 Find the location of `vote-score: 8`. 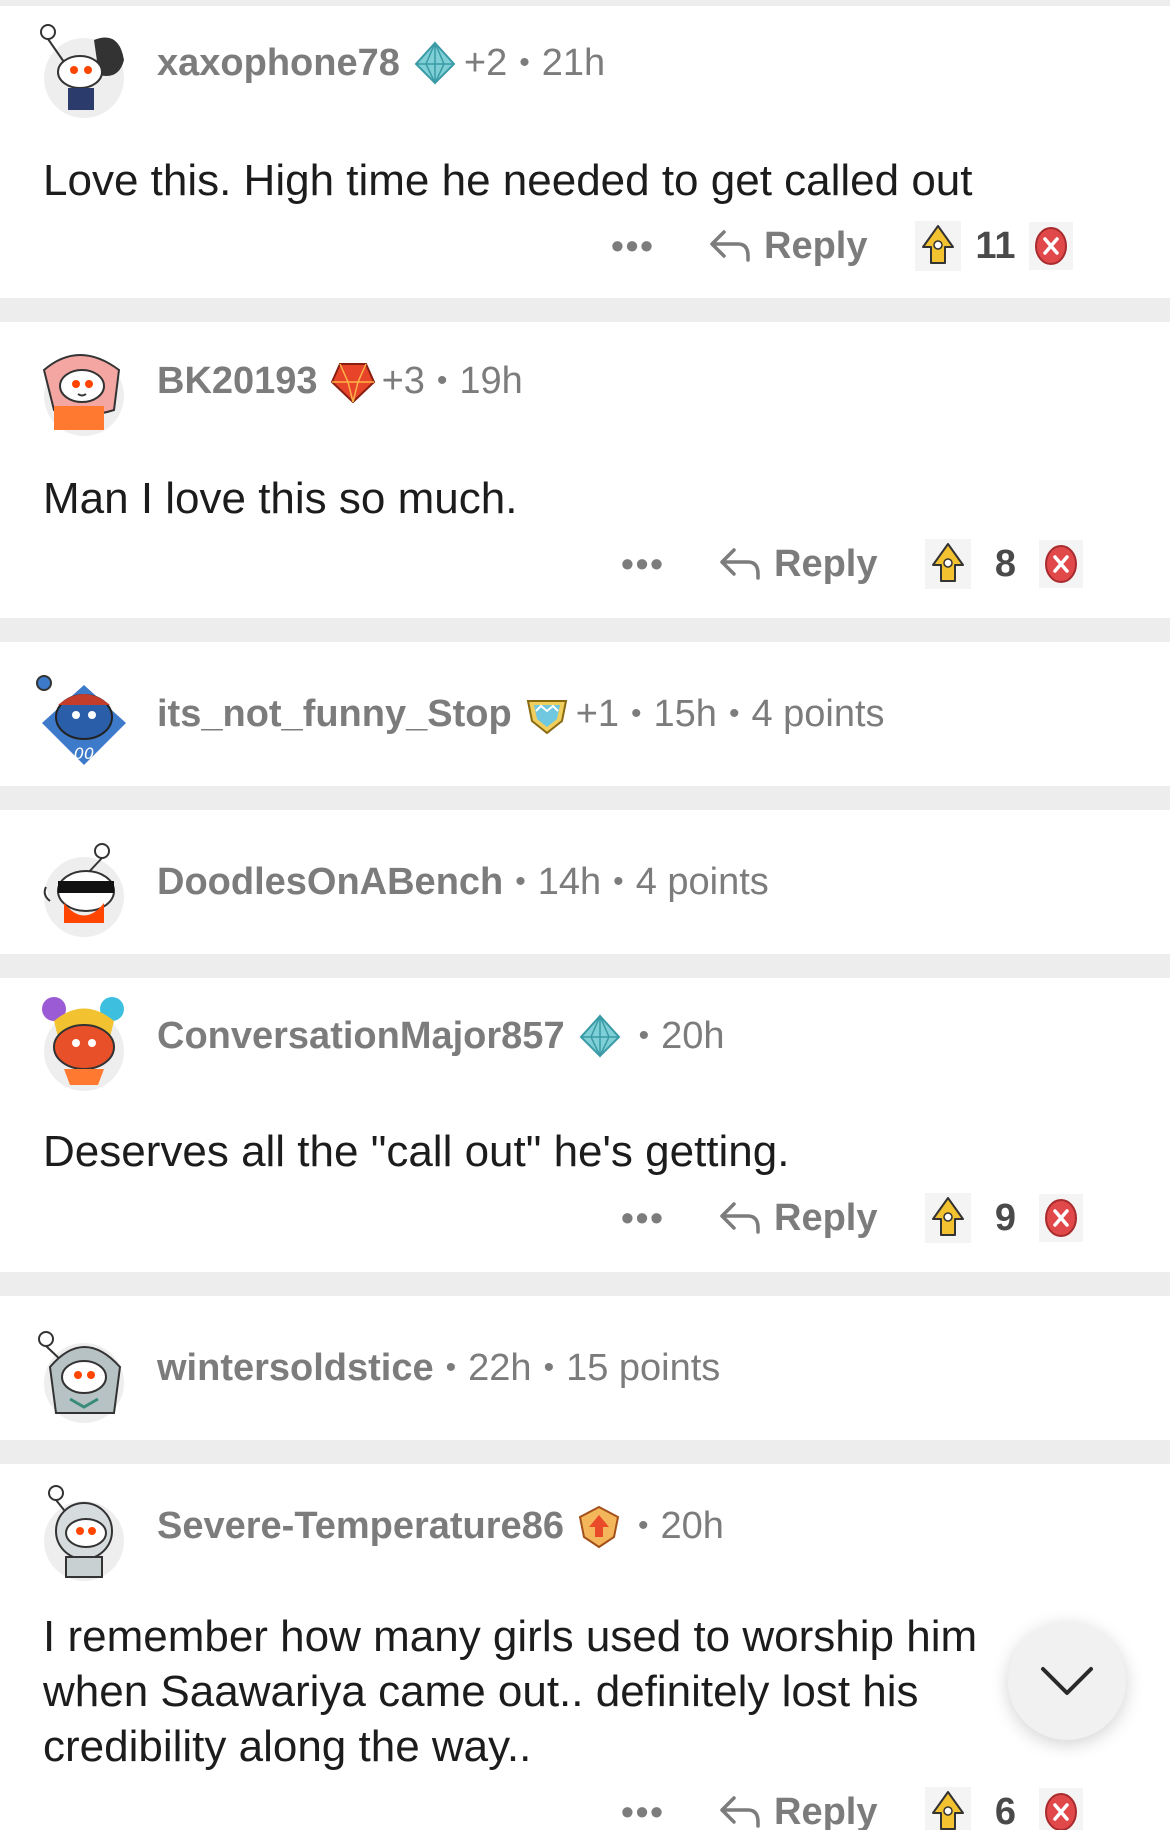

vote-score: 8 is located at coordinates (1005, 563).